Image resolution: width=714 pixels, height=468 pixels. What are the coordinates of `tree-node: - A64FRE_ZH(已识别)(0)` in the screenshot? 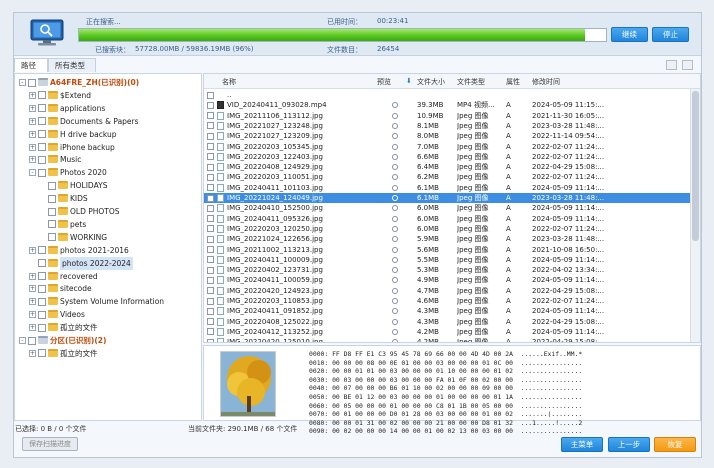 It's located at (108, 82).